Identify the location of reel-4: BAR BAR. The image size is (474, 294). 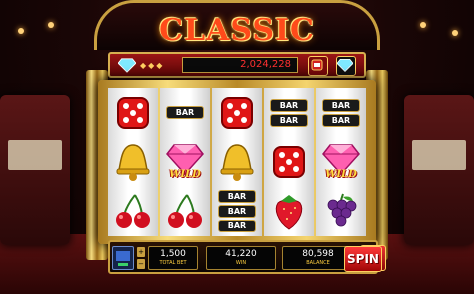
(289, 162).